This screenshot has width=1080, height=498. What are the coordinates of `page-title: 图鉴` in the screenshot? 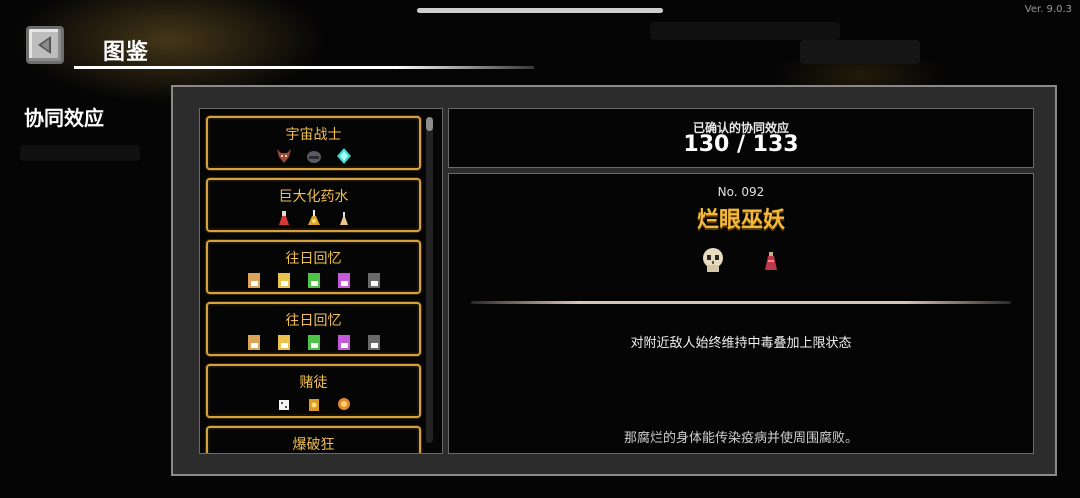 It's located at (126, 52).